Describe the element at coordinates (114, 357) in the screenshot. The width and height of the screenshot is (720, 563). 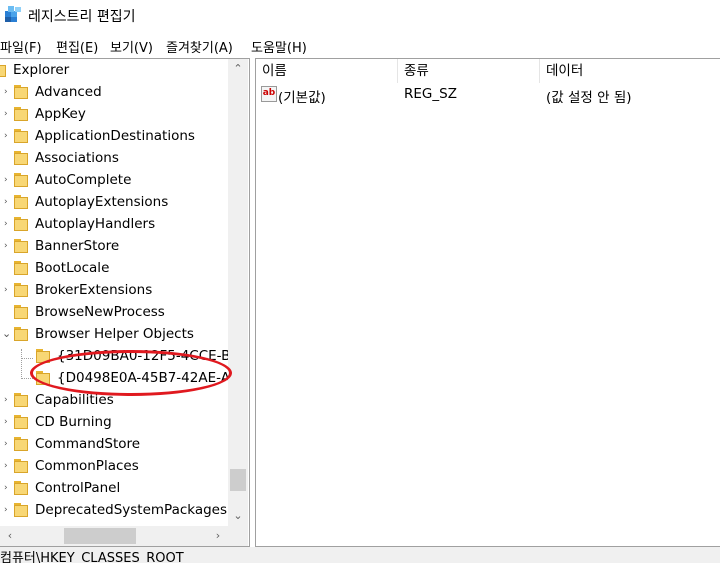
I see `tree-item-clsid: {31D09BA0-12F5-4CCE-BE8` at that location.